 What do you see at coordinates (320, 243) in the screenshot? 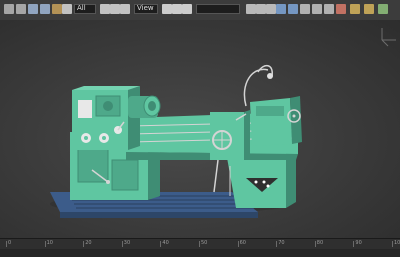
I see `timeline-tick-label: 80` at bounding box center [320, 243].